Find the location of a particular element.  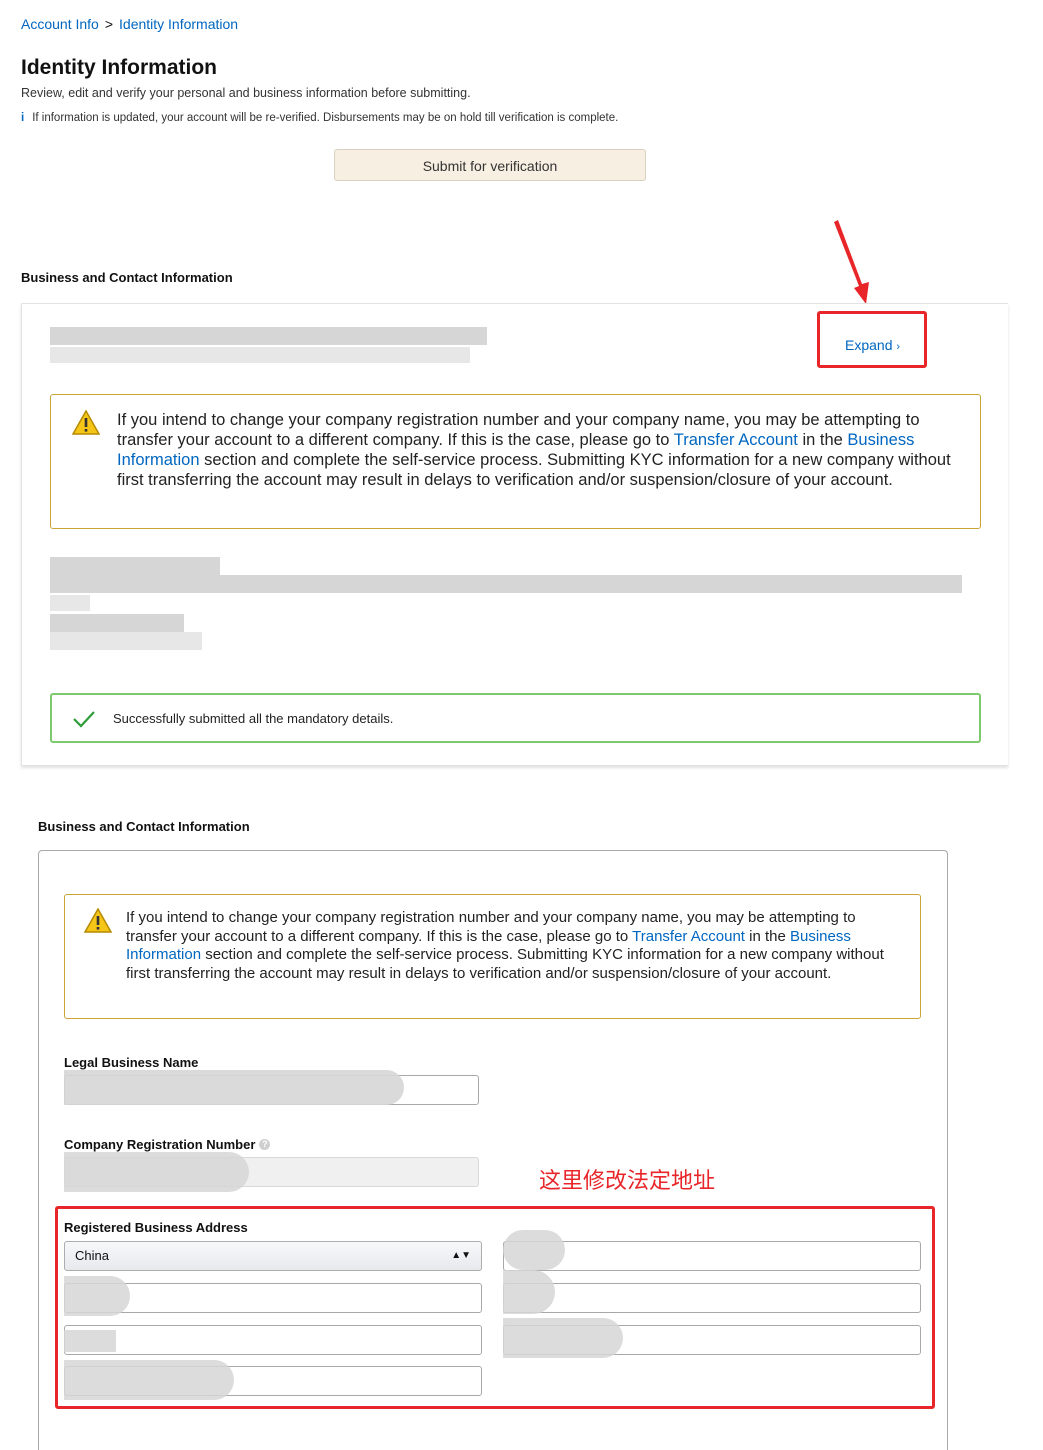

expand-link: Expand › is located at coordinates (872, 345).